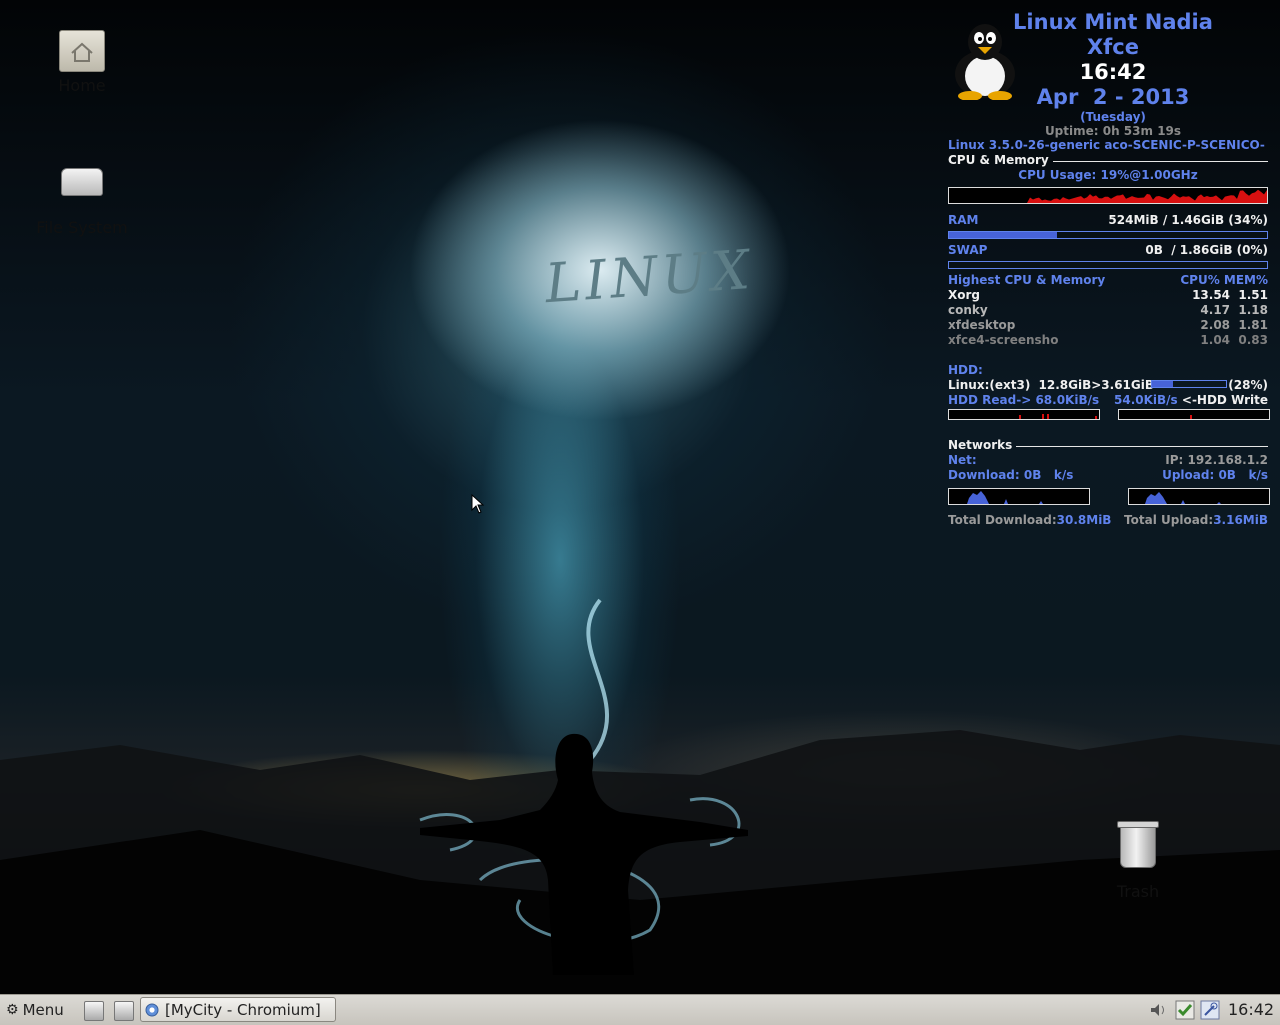 The height and width of the screenshot is (1025, 1280). Describe the element at coordinates (982, 325) in the screenshot. I see `process-name: xfdesktop` at that location.